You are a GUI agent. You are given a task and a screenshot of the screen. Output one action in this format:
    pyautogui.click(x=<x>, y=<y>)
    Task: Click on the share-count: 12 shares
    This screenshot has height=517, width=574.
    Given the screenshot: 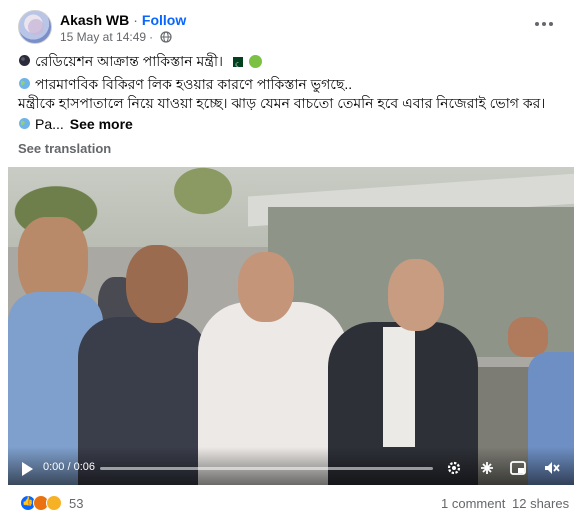 What is the action you would take?
    pyautogui.click(x=540, y=503)
    